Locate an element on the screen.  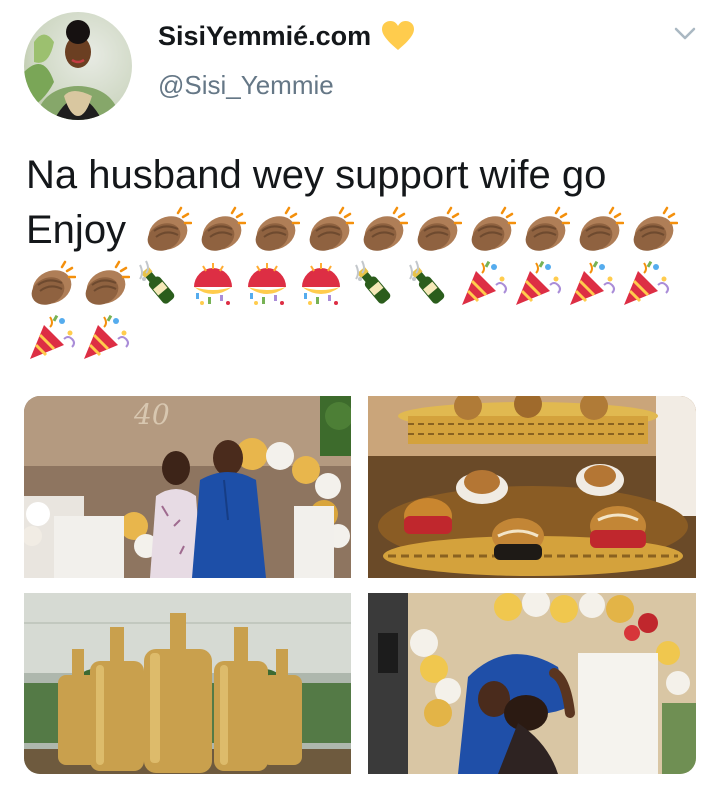
display-name: SisiYemmié.com is located at coordinates (264, 36).